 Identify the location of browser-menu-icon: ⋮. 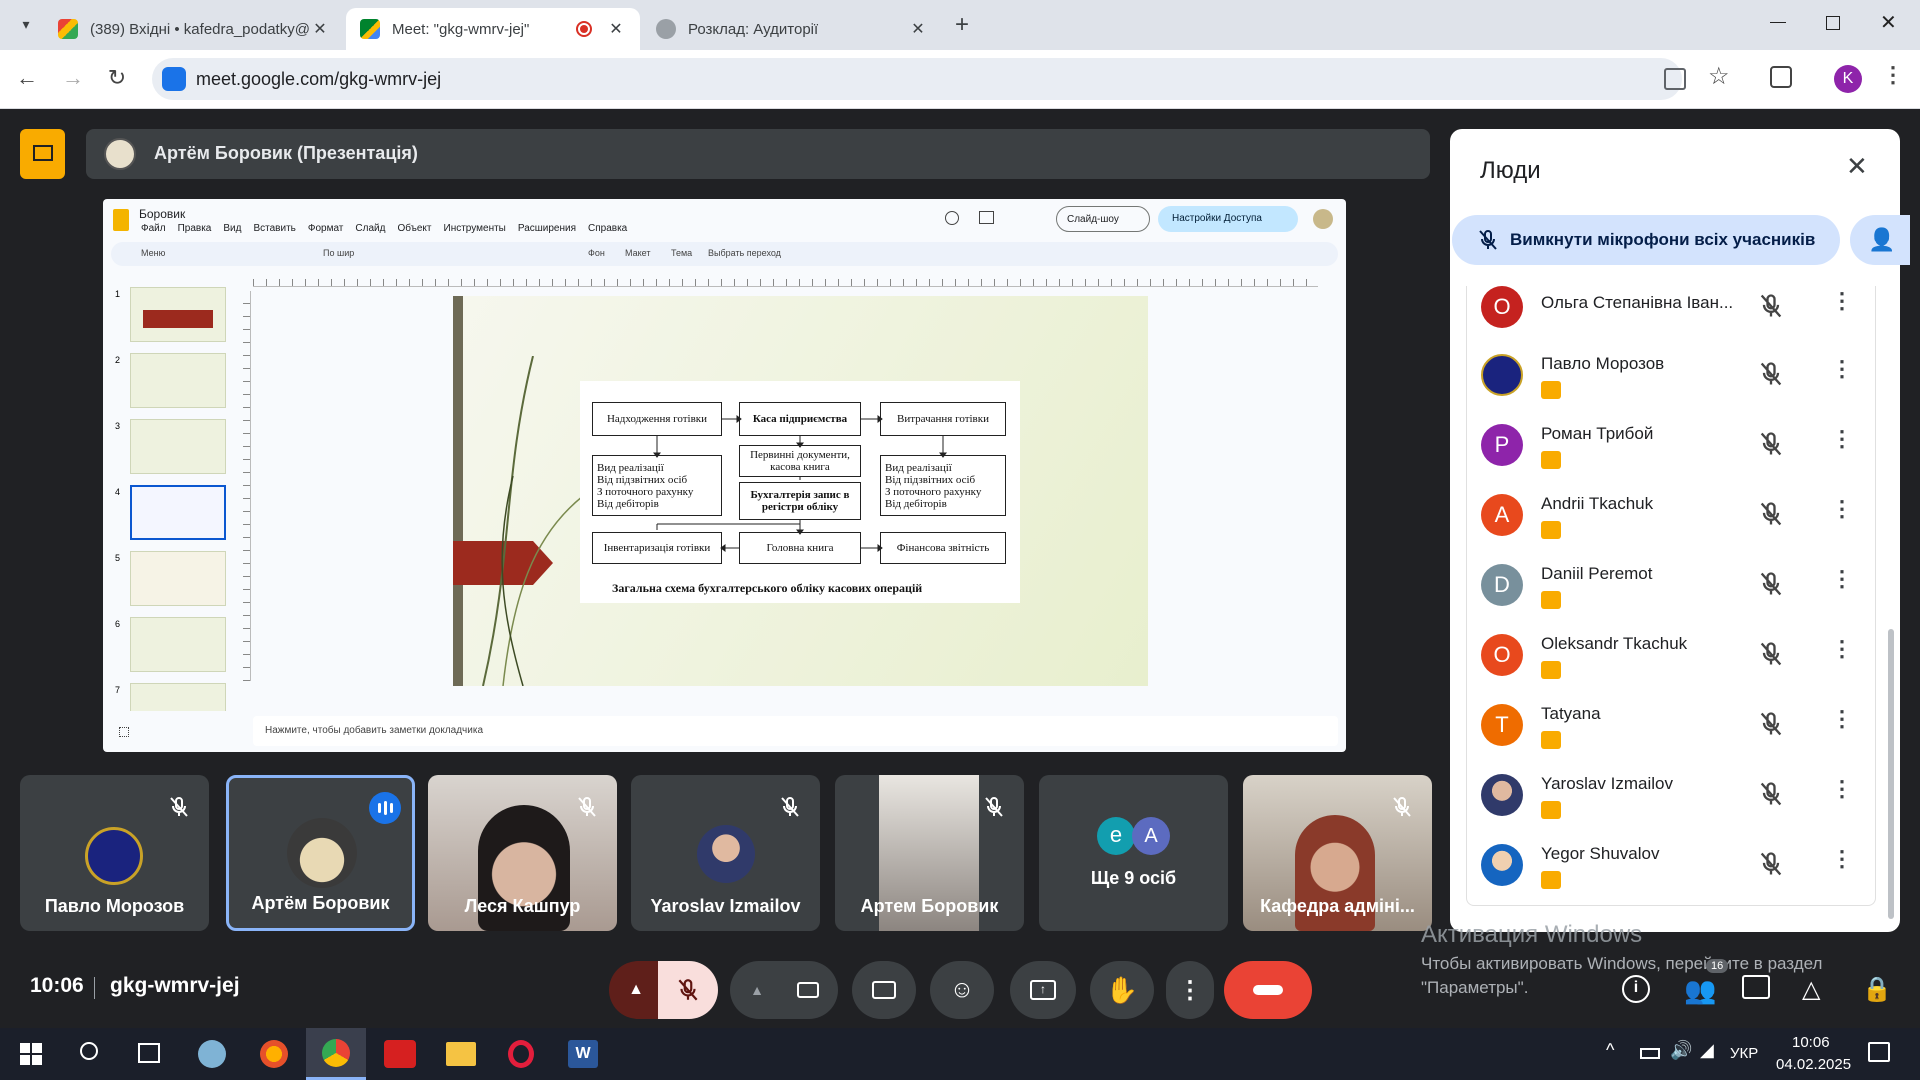
(1893, 75).